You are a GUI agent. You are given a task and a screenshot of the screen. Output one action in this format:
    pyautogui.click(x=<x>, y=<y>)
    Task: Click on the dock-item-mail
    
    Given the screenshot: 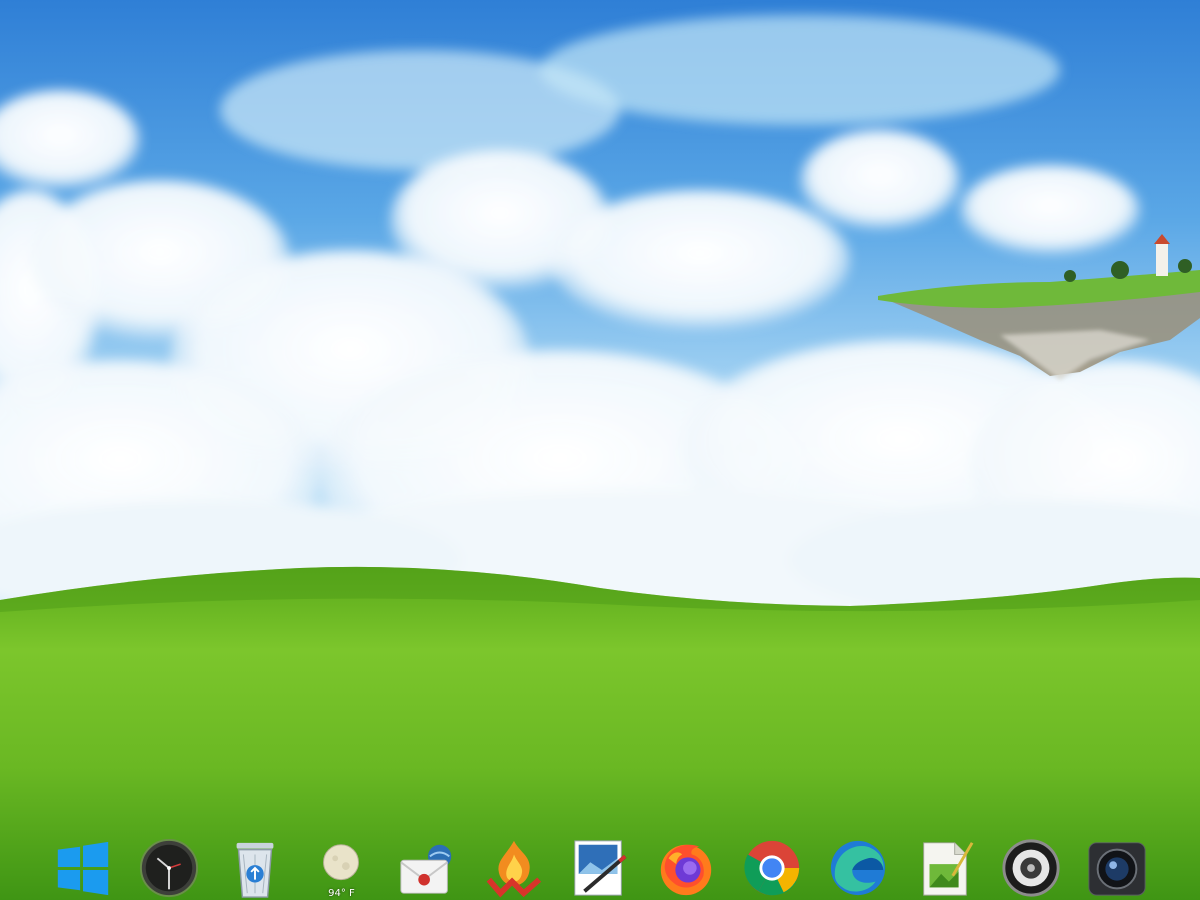 What is the action you would take?
    pyautogui.click(x=428, y=868)
    